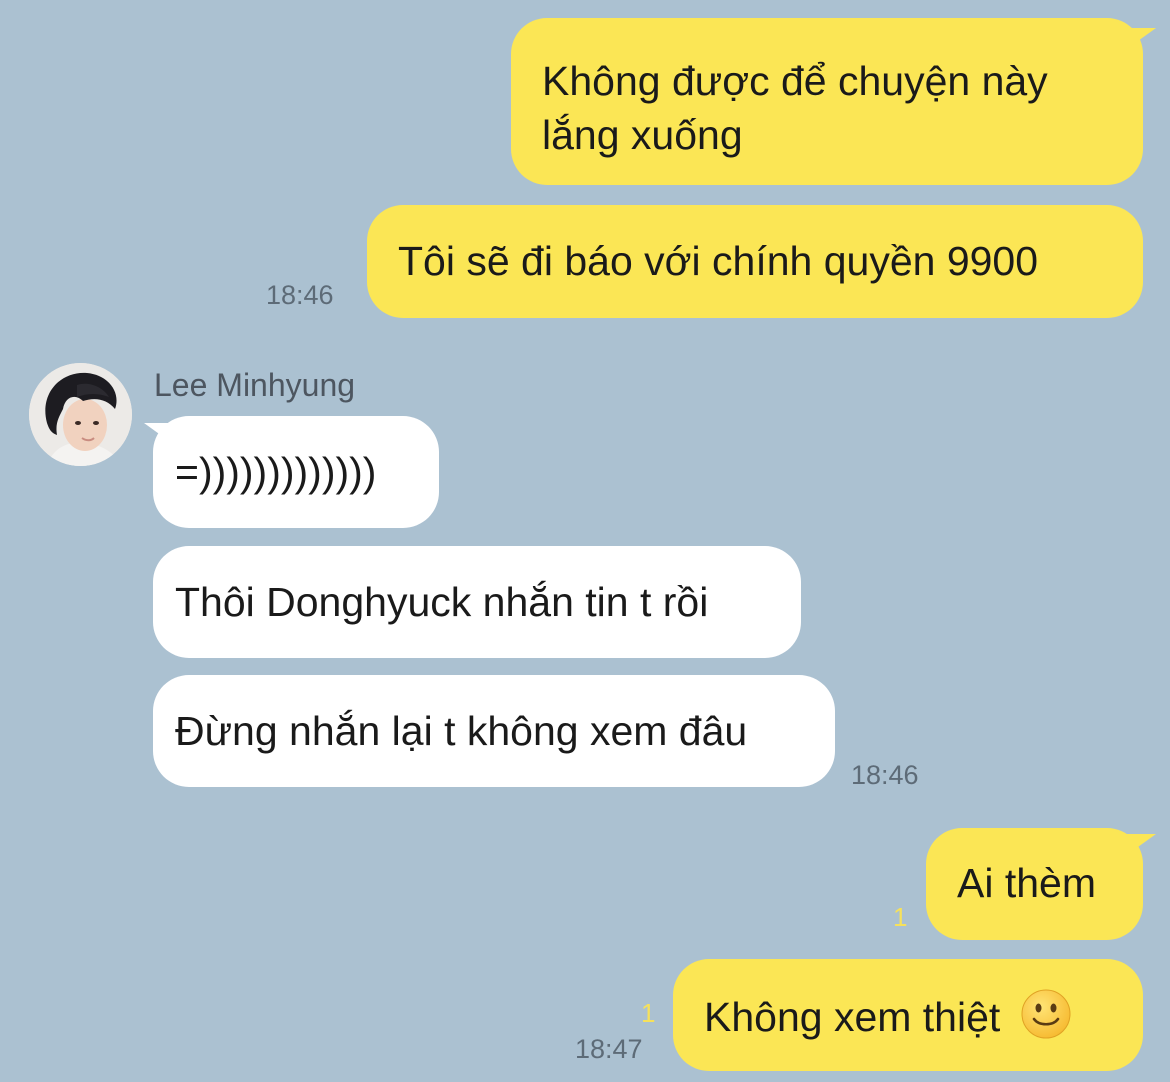 Image resolution: width=1170 pixels, height=1082 pixels. What do you see at coordinates (795, 81) in the screenshot?
I see `message-text-line: Không được để chuyện này` at bounding box center [795, 81].